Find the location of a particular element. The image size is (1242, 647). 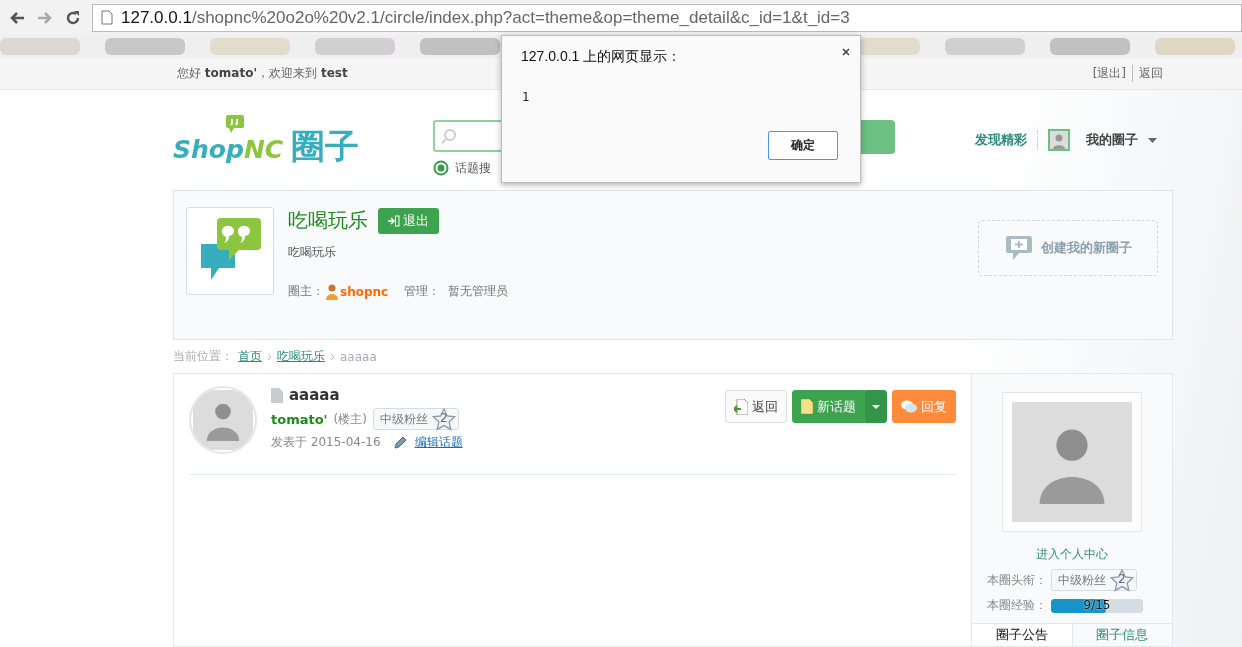

logo-text: ShopNC 圈子 is located at coordinates (266, 148).